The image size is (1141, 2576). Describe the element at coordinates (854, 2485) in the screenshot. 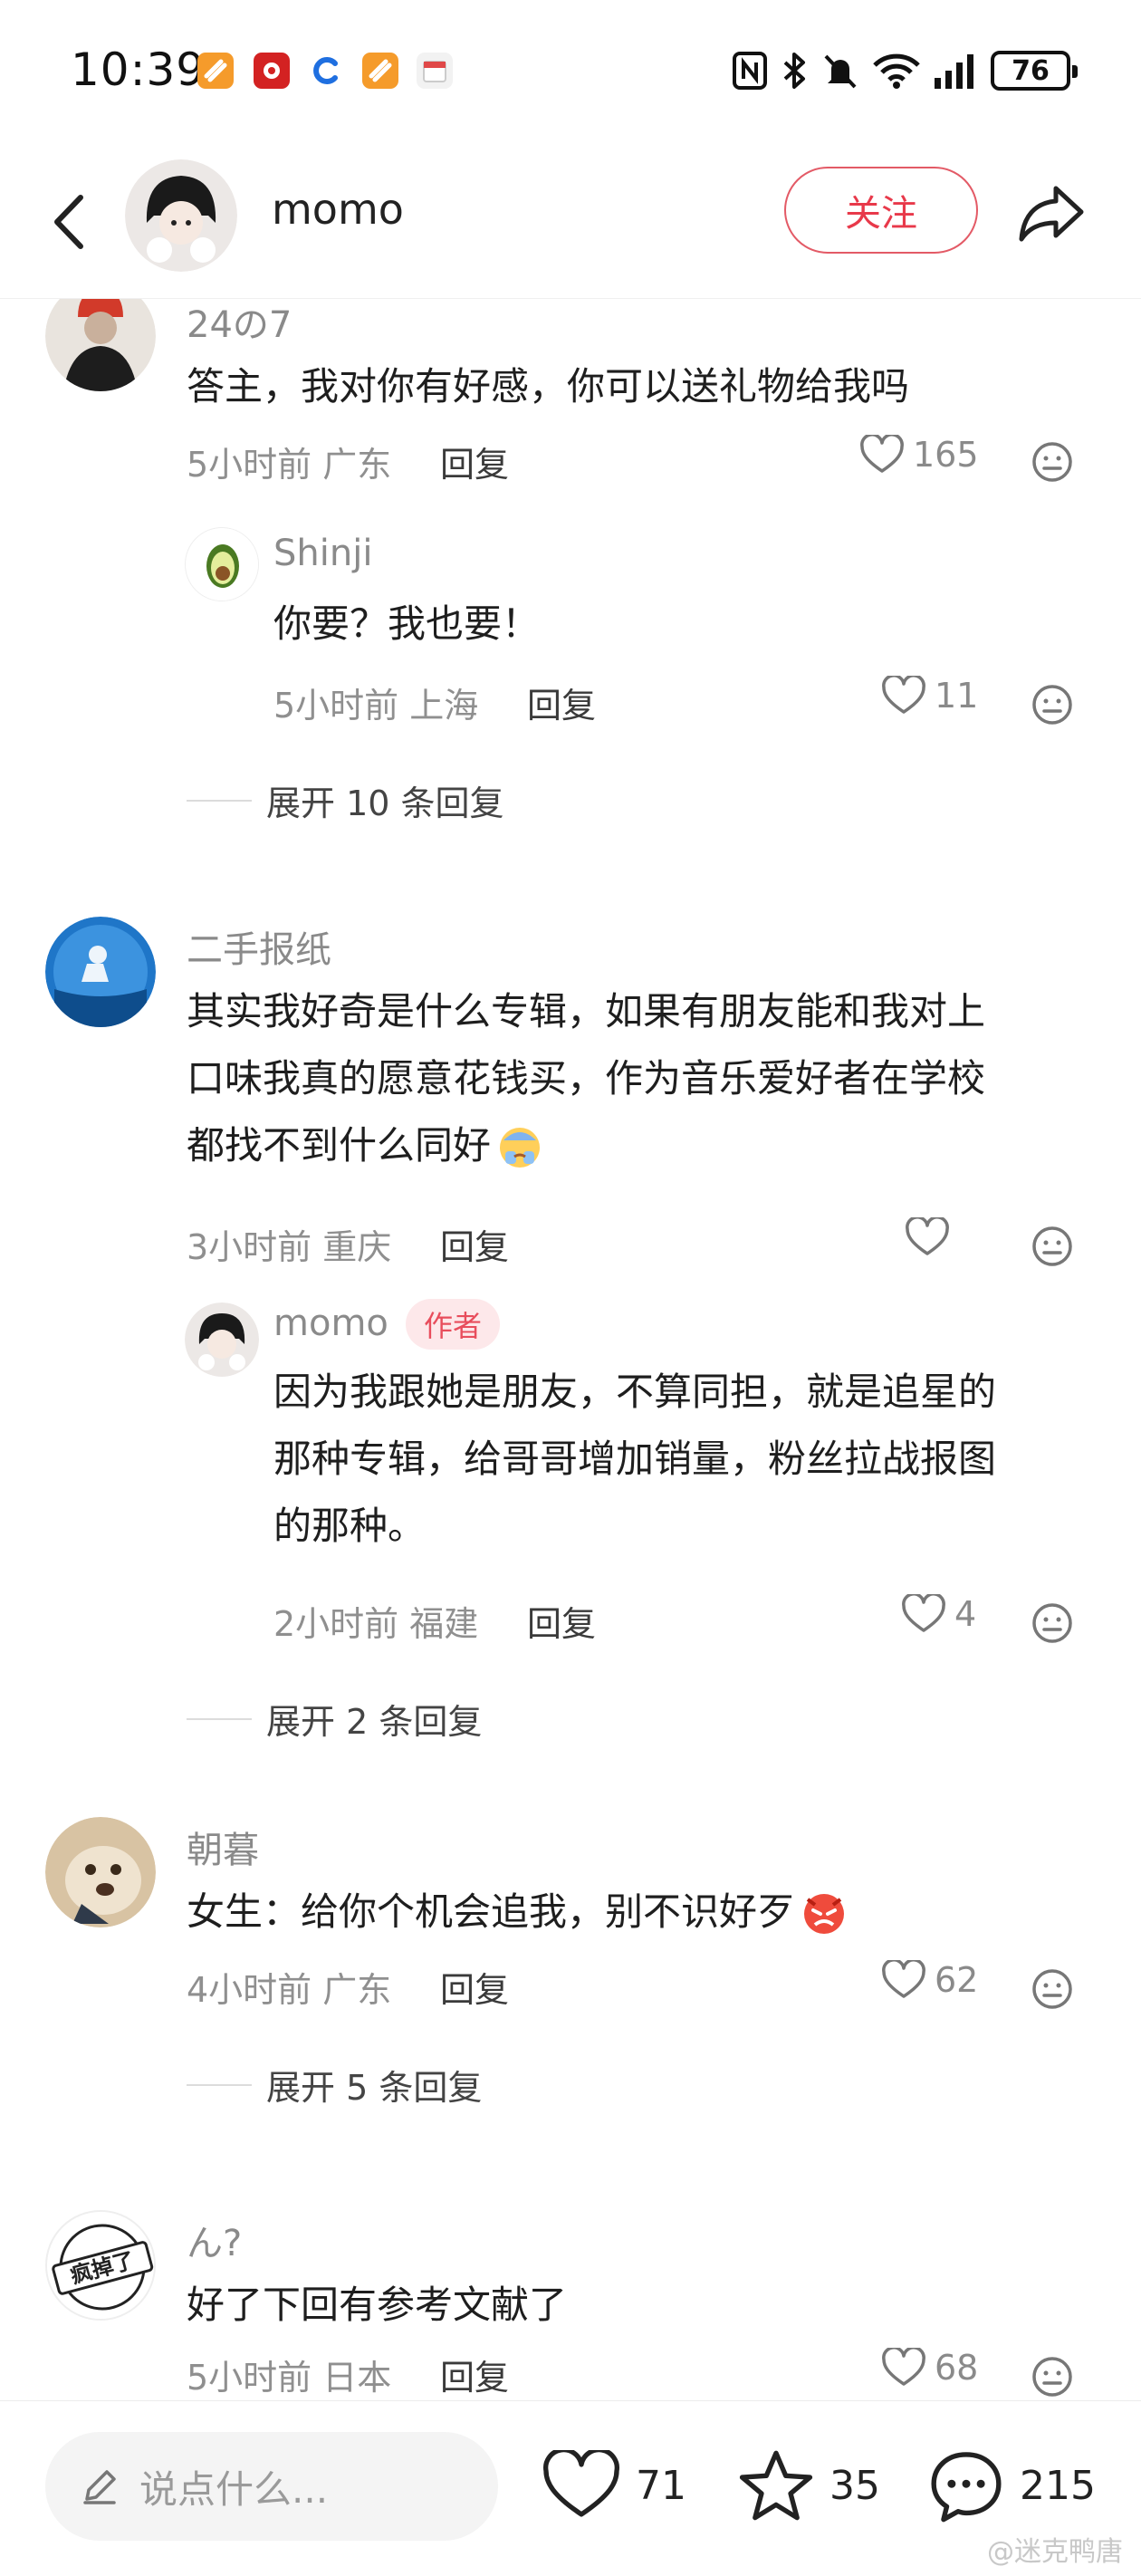

I see `post-collect-count: 35` at that location.